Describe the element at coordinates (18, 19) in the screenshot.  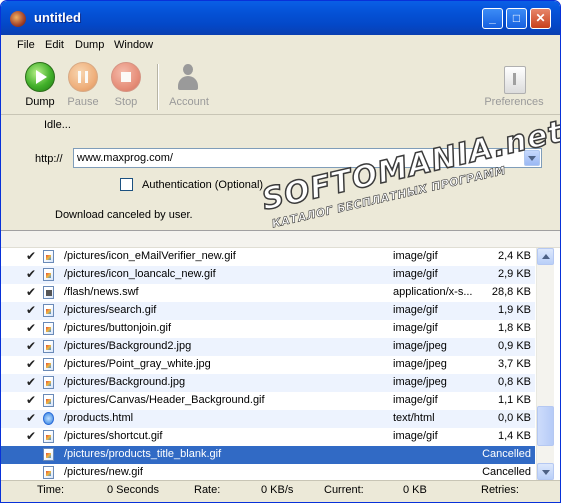
I see `app-icon` at that location.